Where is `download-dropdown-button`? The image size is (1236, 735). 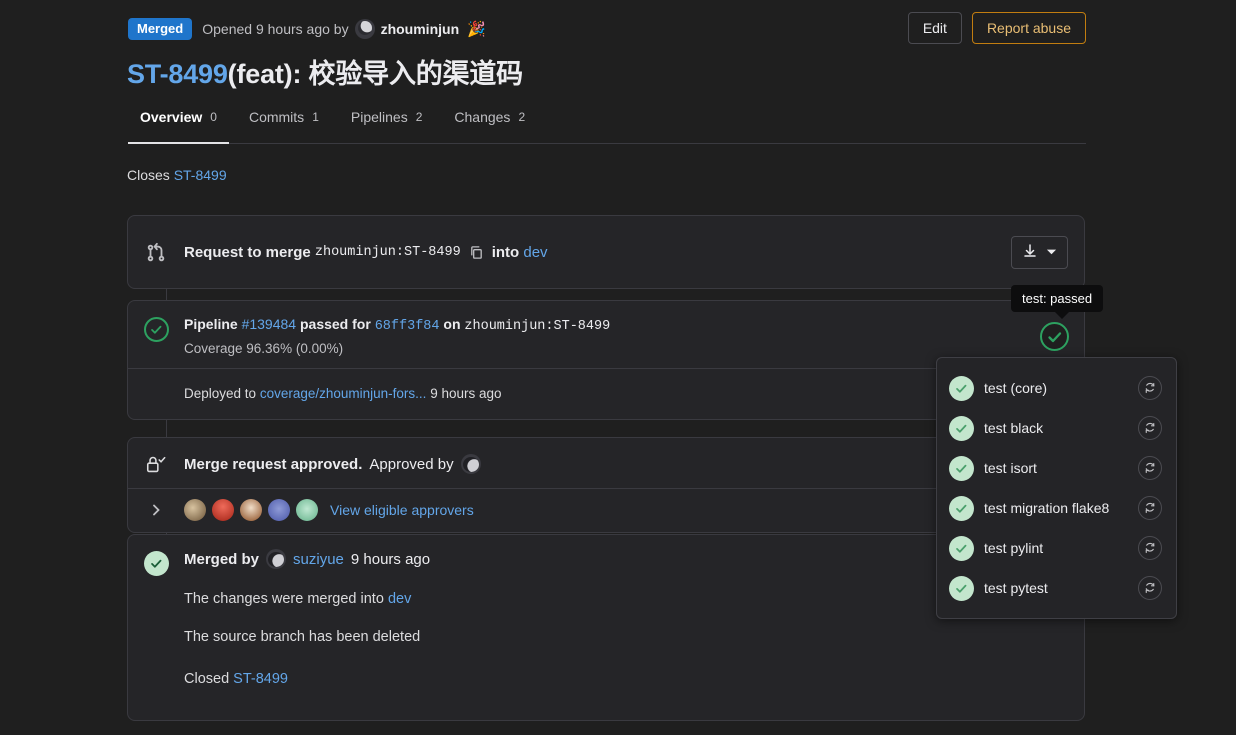 download-dropdown-button is located at coordinates (1039, 252).